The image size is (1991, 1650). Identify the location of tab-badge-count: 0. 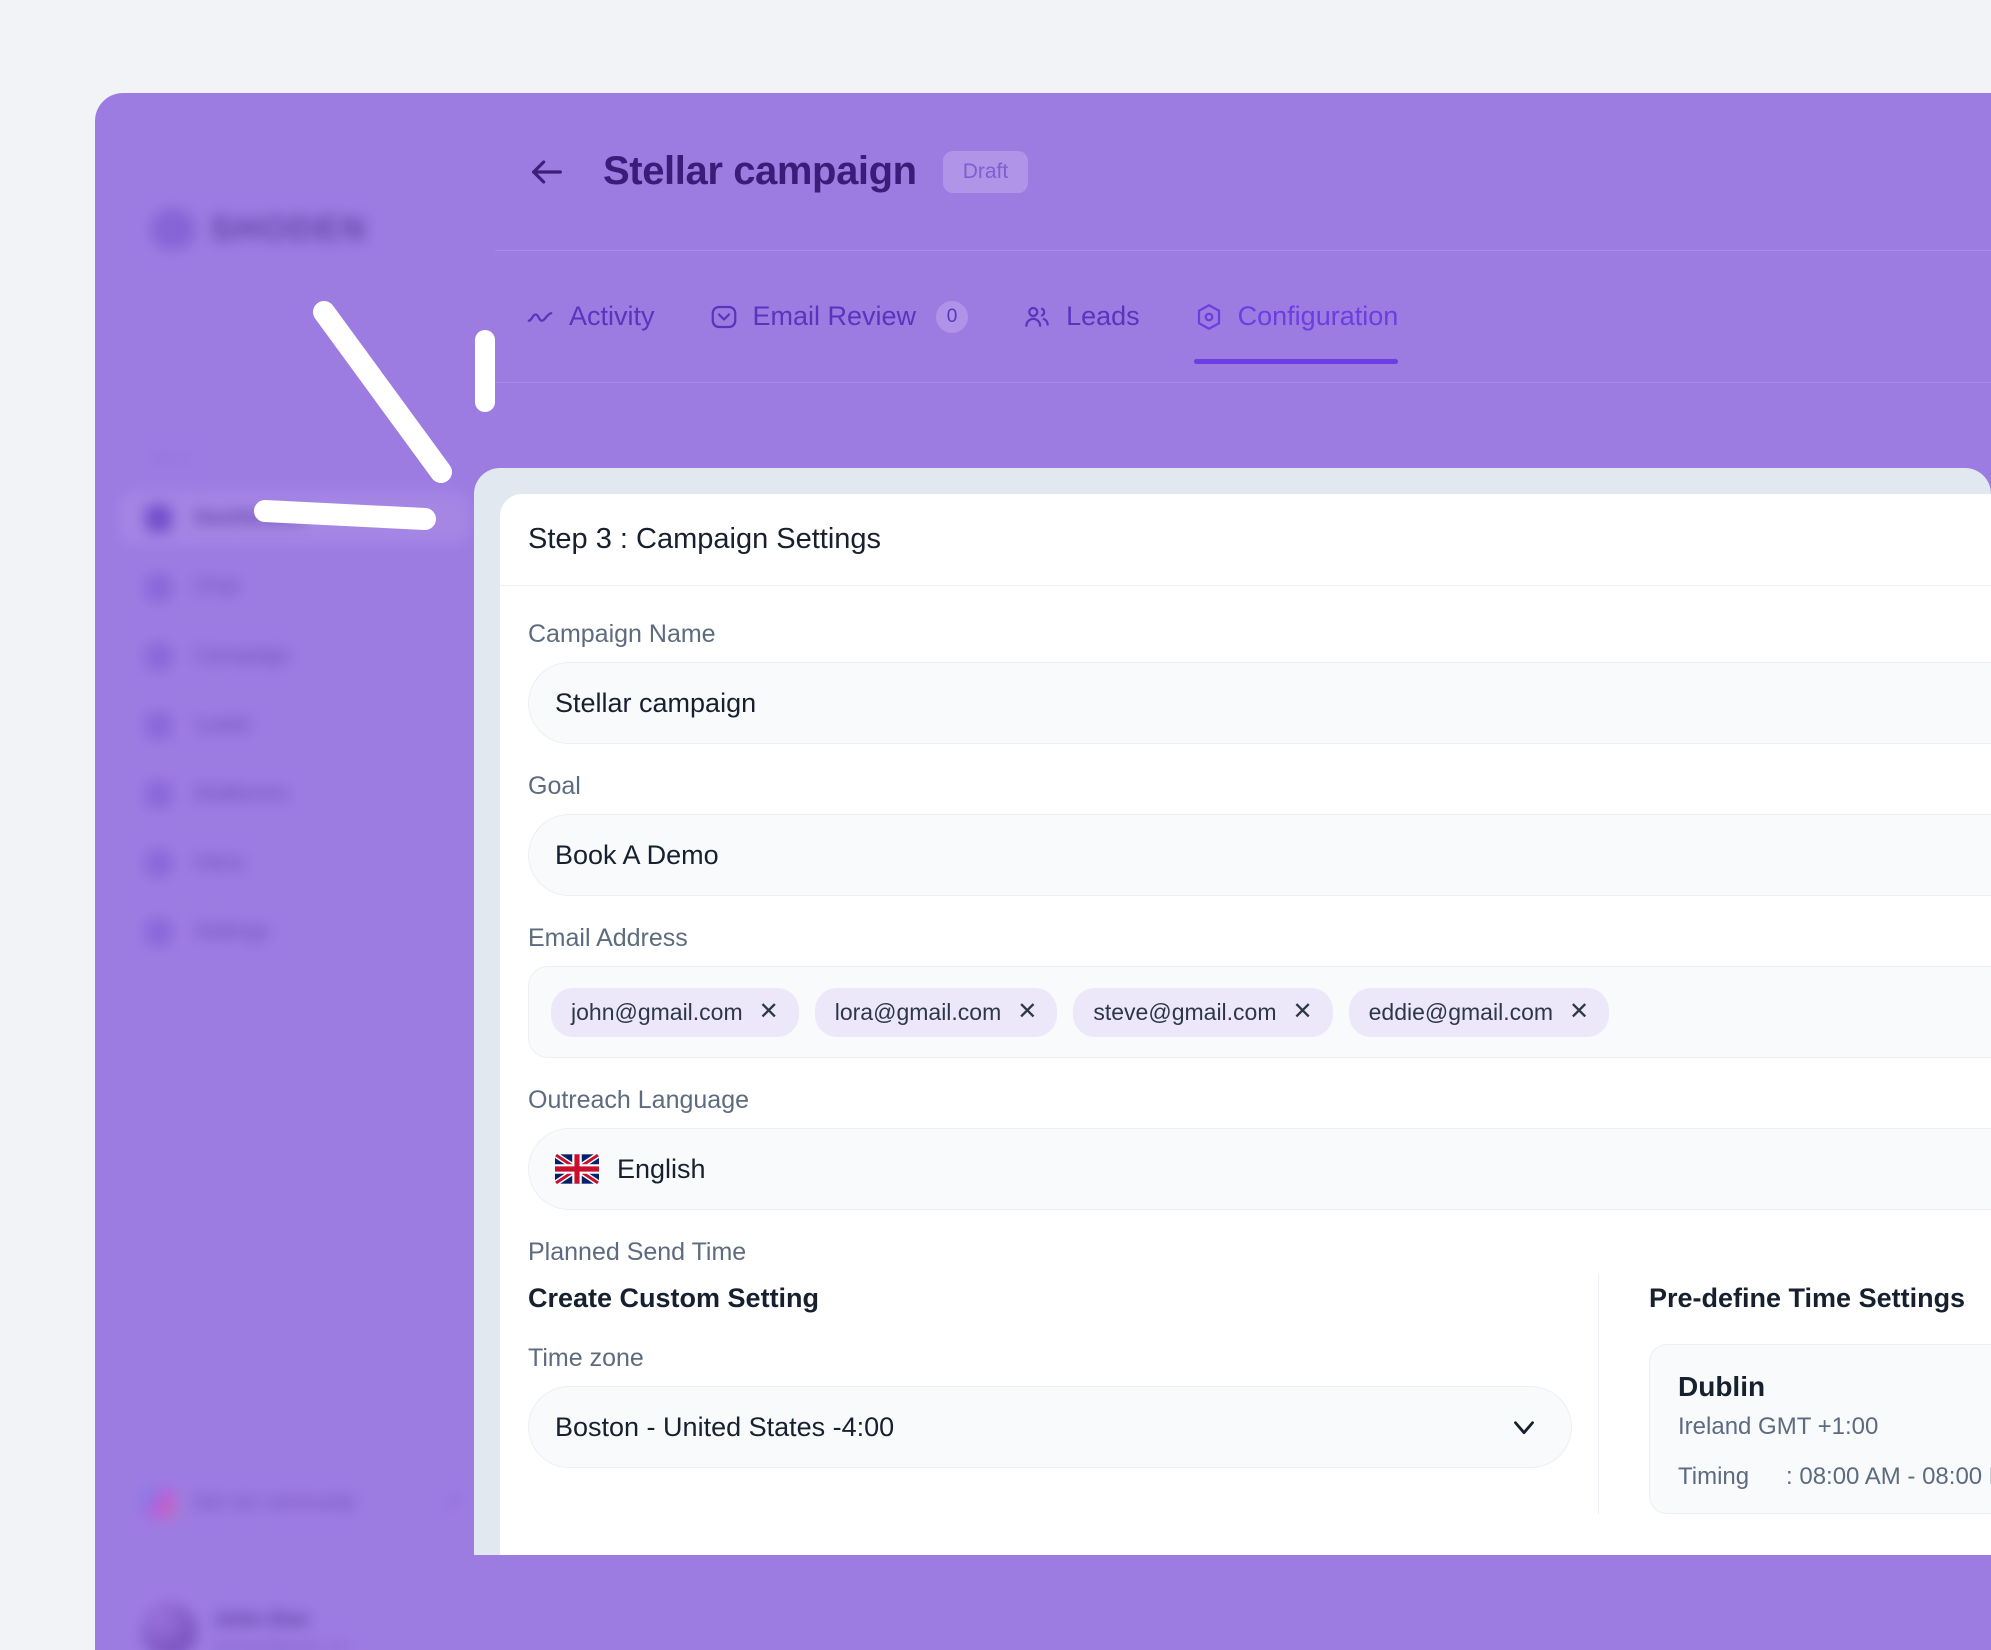
(952, 316).